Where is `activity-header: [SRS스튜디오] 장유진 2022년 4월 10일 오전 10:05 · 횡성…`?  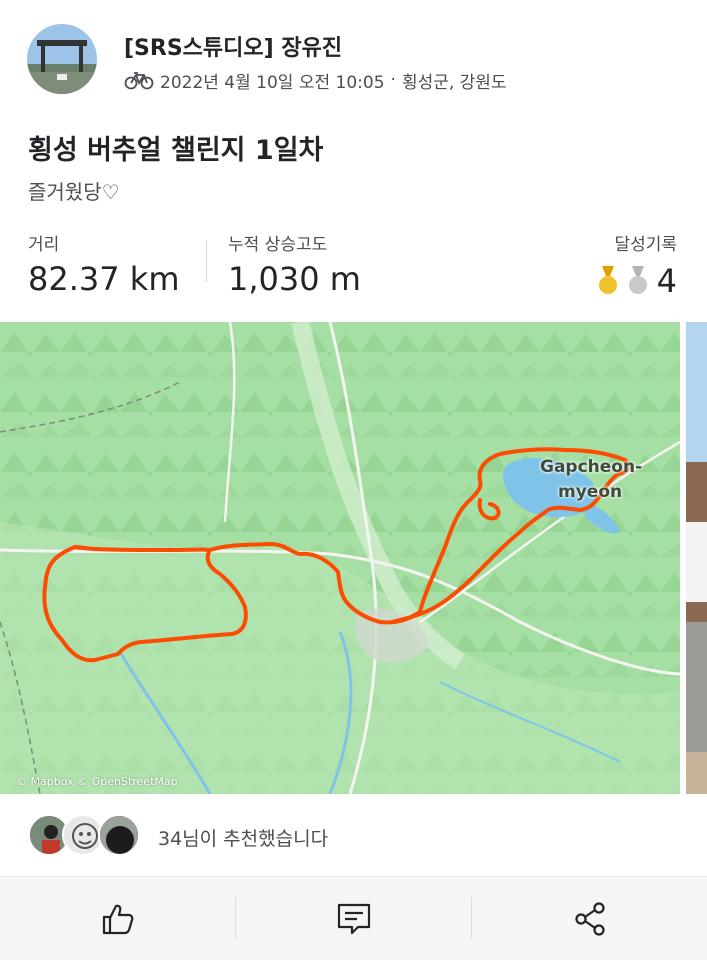
activity-header: [SRS스튜디오] 장유진 2022년 4월 10일 오전 10:05 · 횡성… is located at coordinates (353, 55).